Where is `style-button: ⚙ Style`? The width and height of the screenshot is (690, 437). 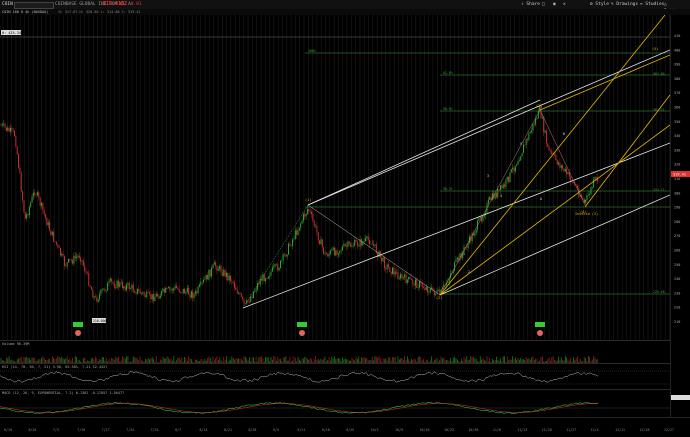 style-button: ⚙ Style is located at coordinates (599, 4).